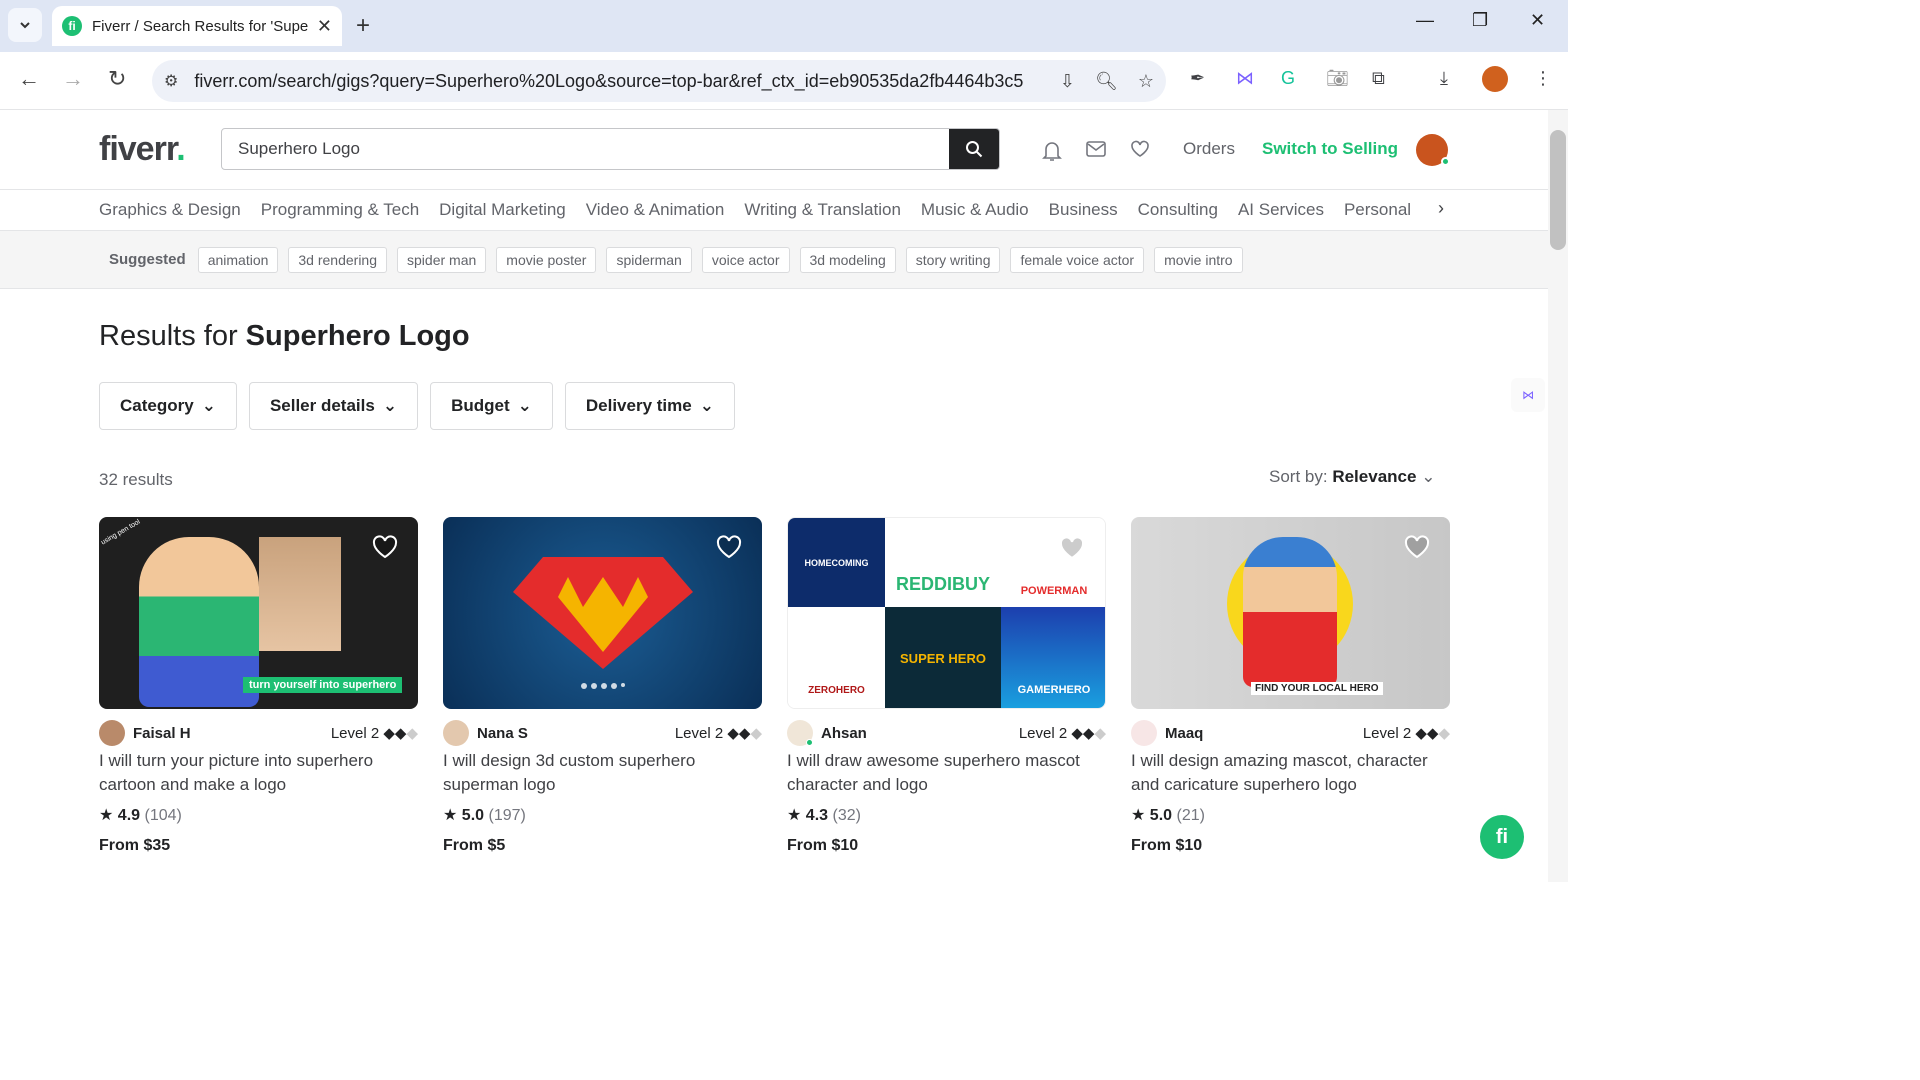 The width and height of the screenshot is (1920, 1080). I want to click on eyedropper-extension-icon: ✒, so click(1197, 78).